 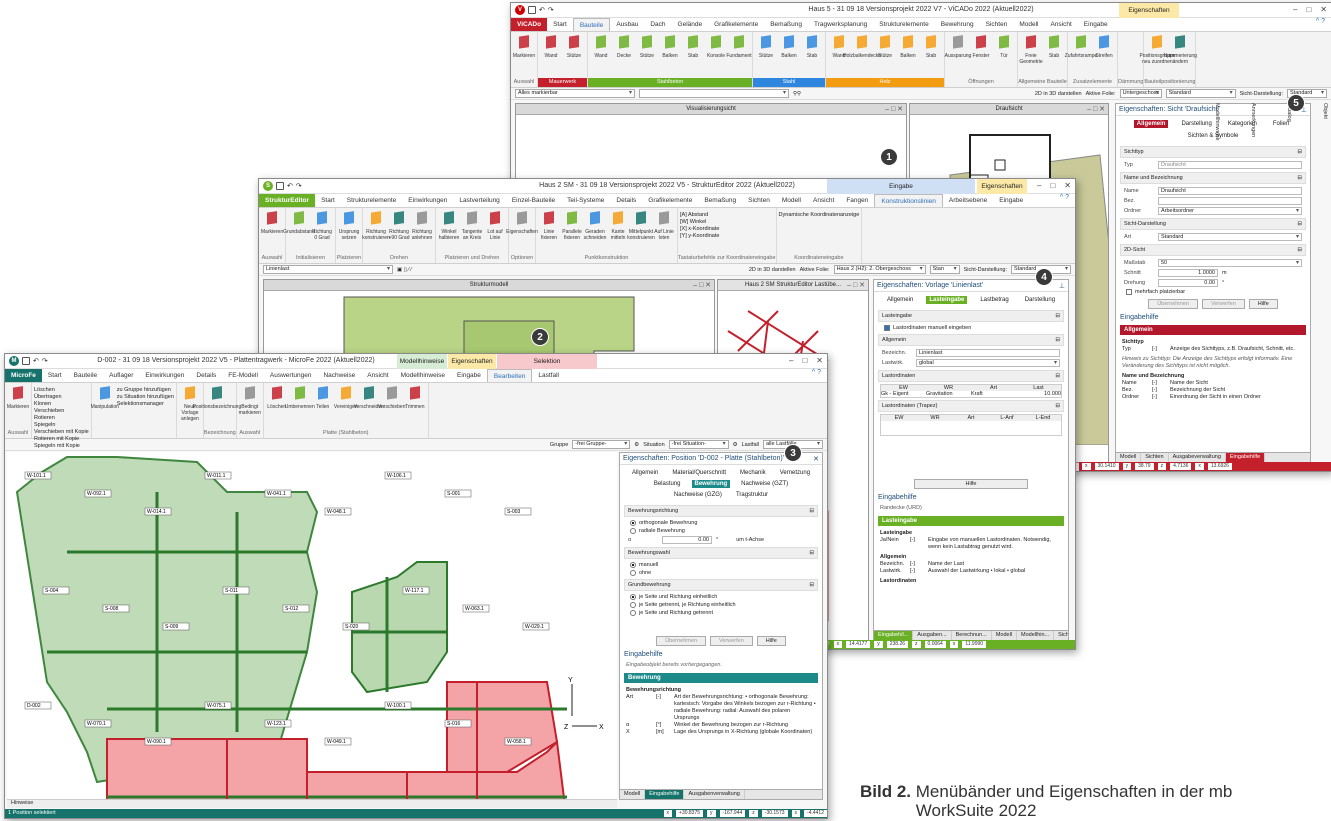 What do you see at coordinates (454, 724) in the screenshot?
I see `position-label: S-016` at bounding box center [454, 724].